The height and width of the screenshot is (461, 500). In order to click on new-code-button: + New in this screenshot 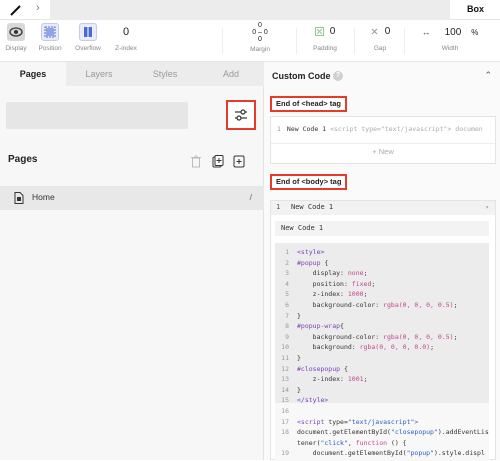, I will do `click(383, 151)`.